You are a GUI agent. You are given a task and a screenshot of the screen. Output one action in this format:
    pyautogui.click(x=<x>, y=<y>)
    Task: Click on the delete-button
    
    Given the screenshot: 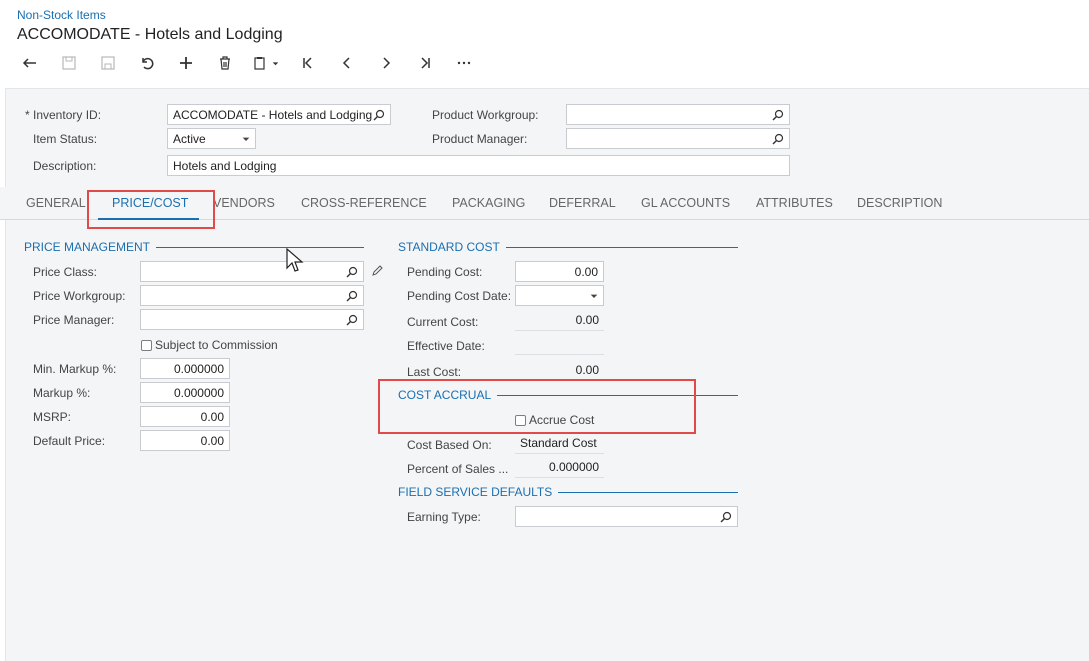 What is the action you would take?
    pyautogui.click(x=224, y=63)
    